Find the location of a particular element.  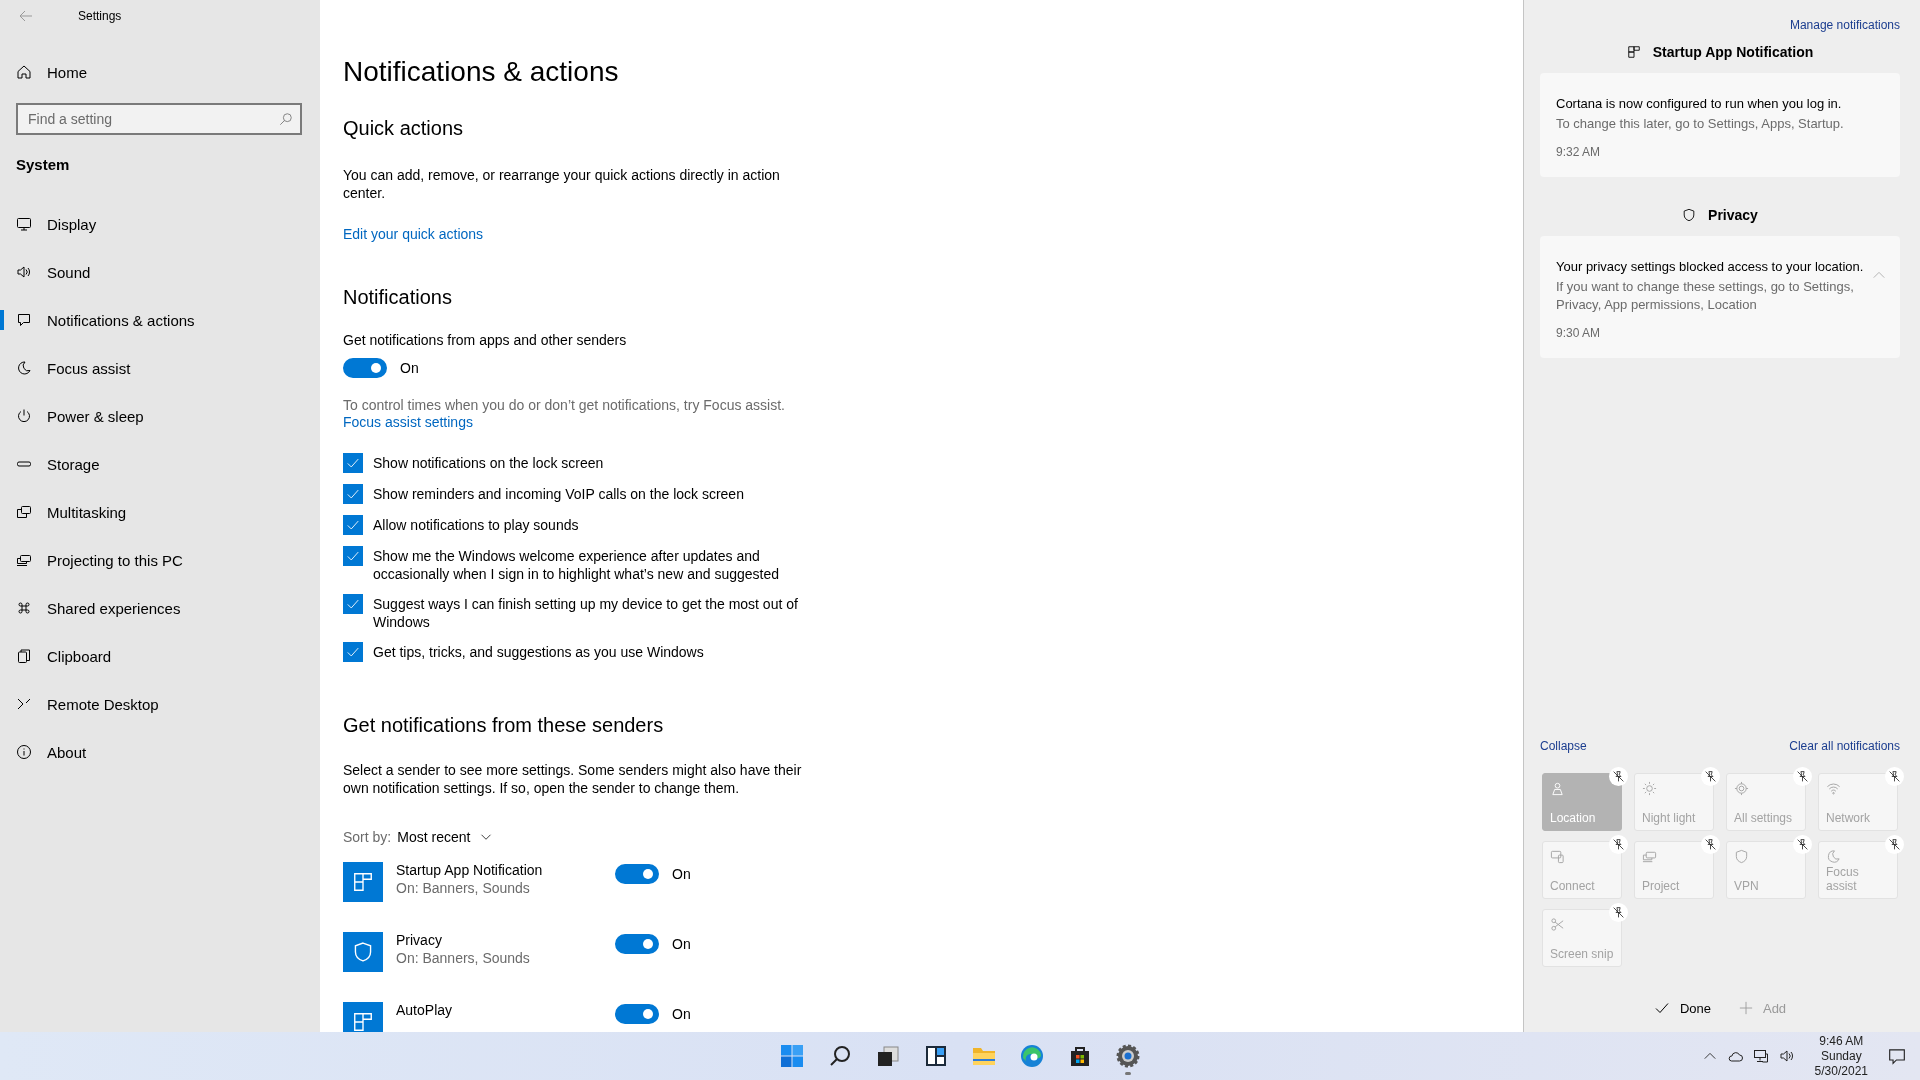

sort-label: Sort by: is located at coordinates (367, 837).